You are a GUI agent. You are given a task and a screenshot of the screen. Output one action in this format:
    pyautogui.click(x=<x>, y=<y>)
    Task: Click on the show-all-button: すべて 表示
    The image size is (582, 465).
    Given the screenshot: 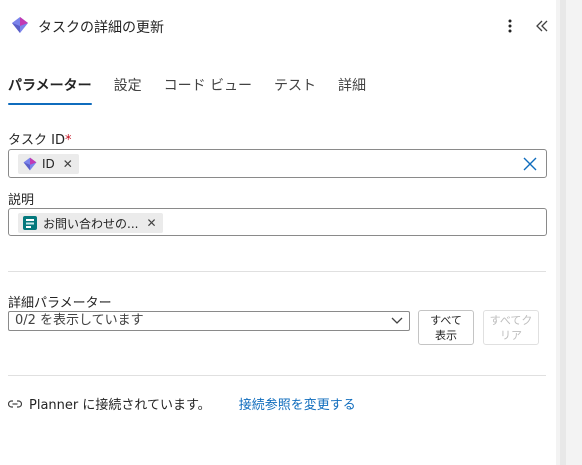 What is the action you would take?
    pyautogui.click(x=446, y=327)
    